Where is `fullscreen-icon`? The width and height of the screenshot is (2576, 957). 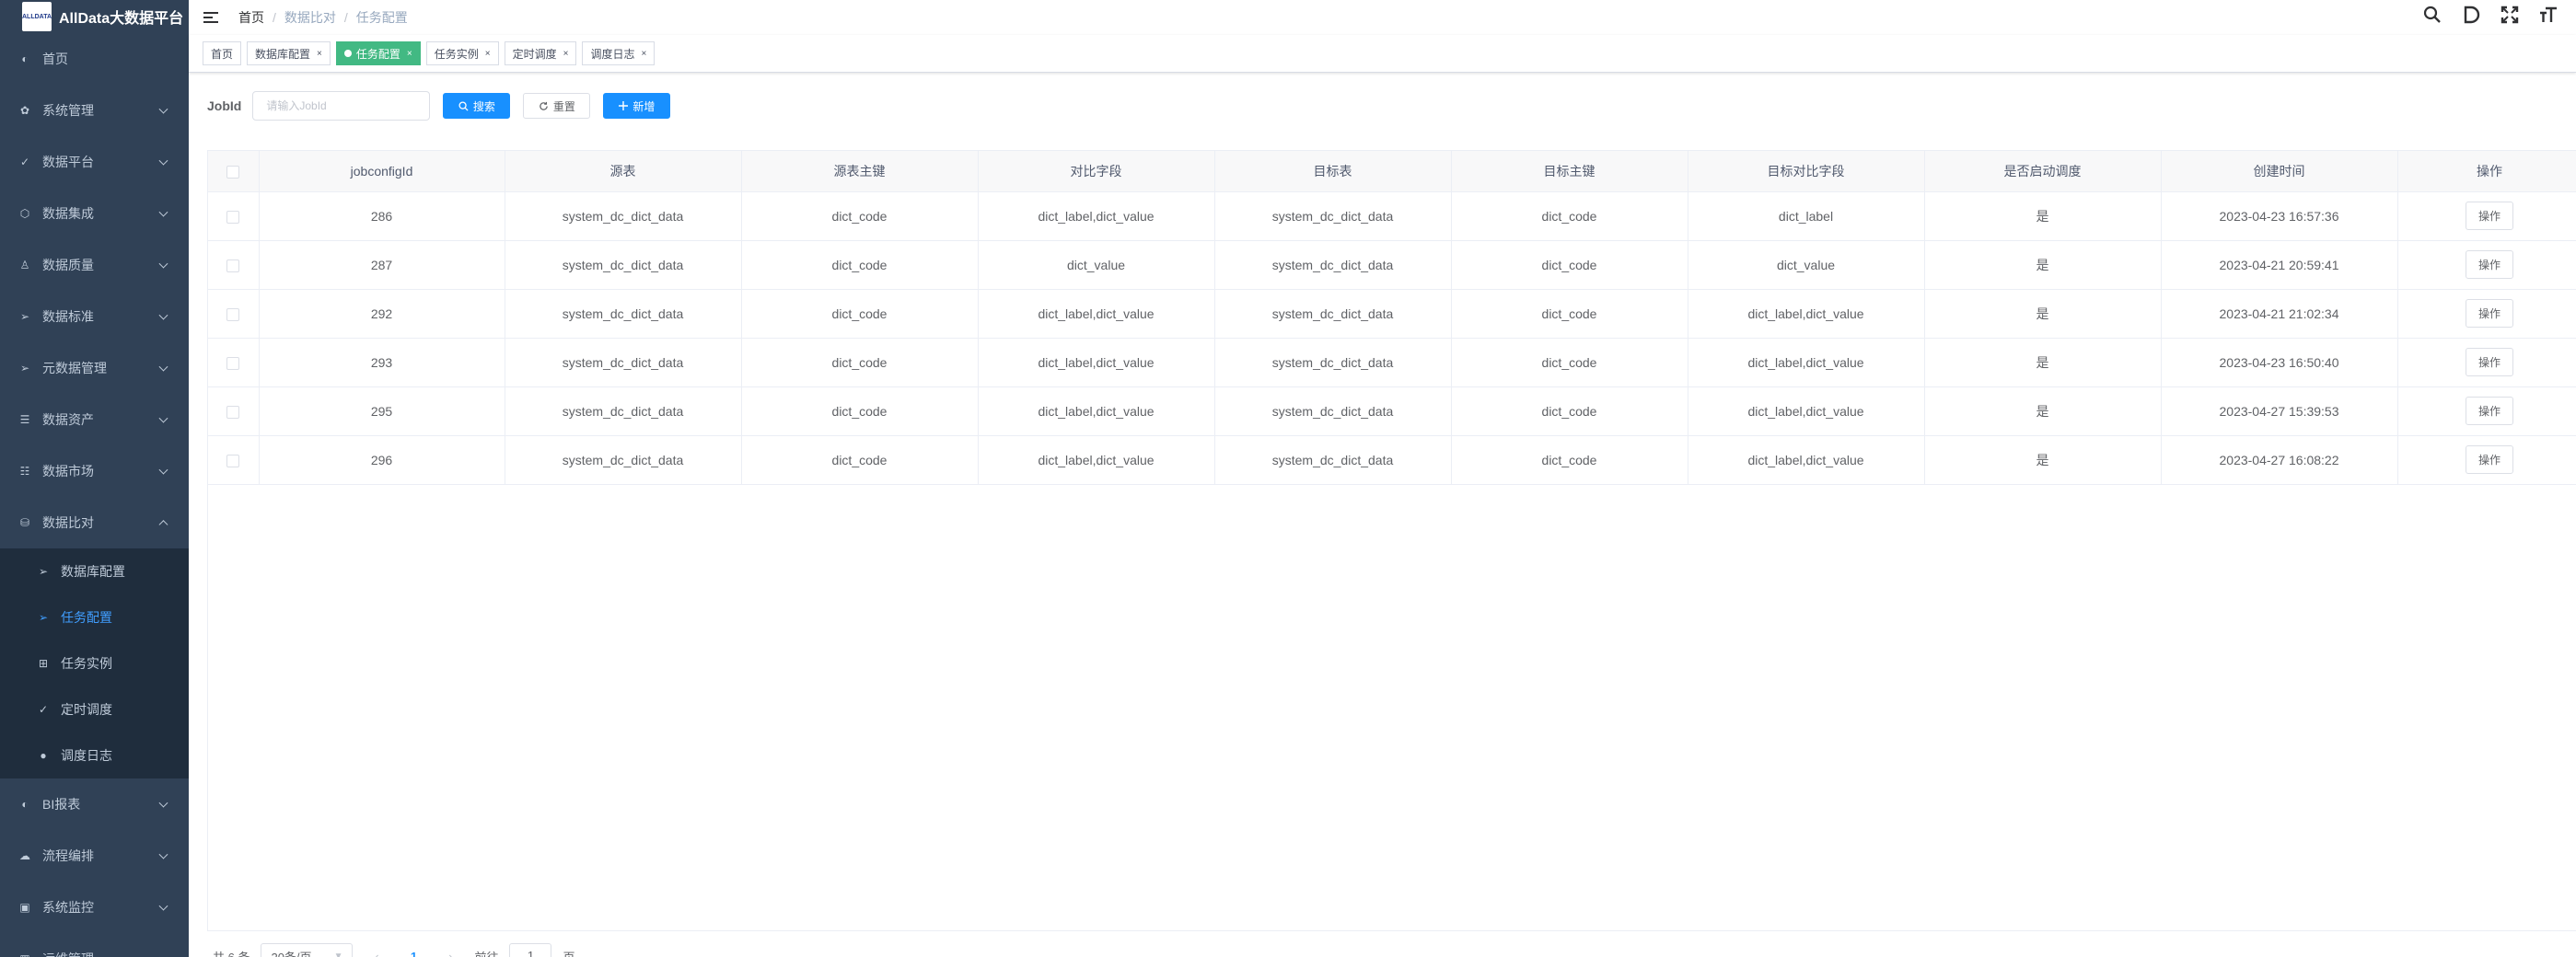
fullscreen-icon is located at coordinates (2510, 17).